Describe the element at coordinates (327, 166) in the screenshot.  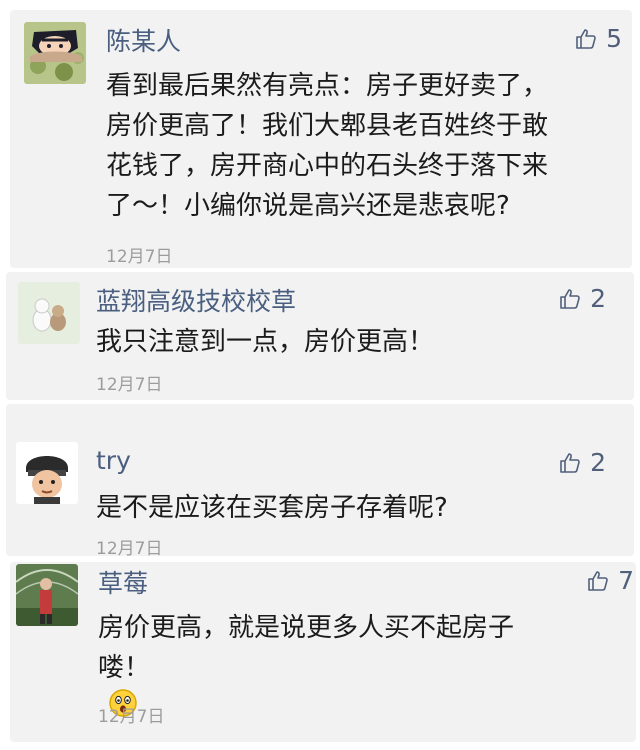
I see `comment-line: 花钱了，房开商心中的石头终于落下来` at that location.